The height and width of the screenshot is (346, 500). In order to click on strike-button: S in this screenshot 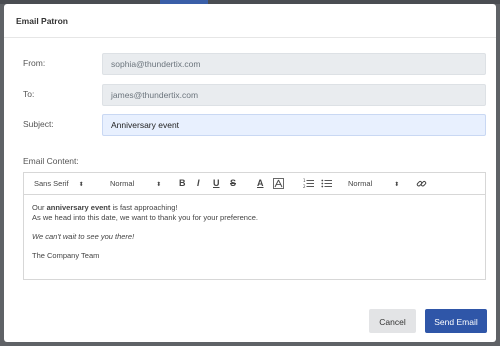, I will do `click(233, 183)`.